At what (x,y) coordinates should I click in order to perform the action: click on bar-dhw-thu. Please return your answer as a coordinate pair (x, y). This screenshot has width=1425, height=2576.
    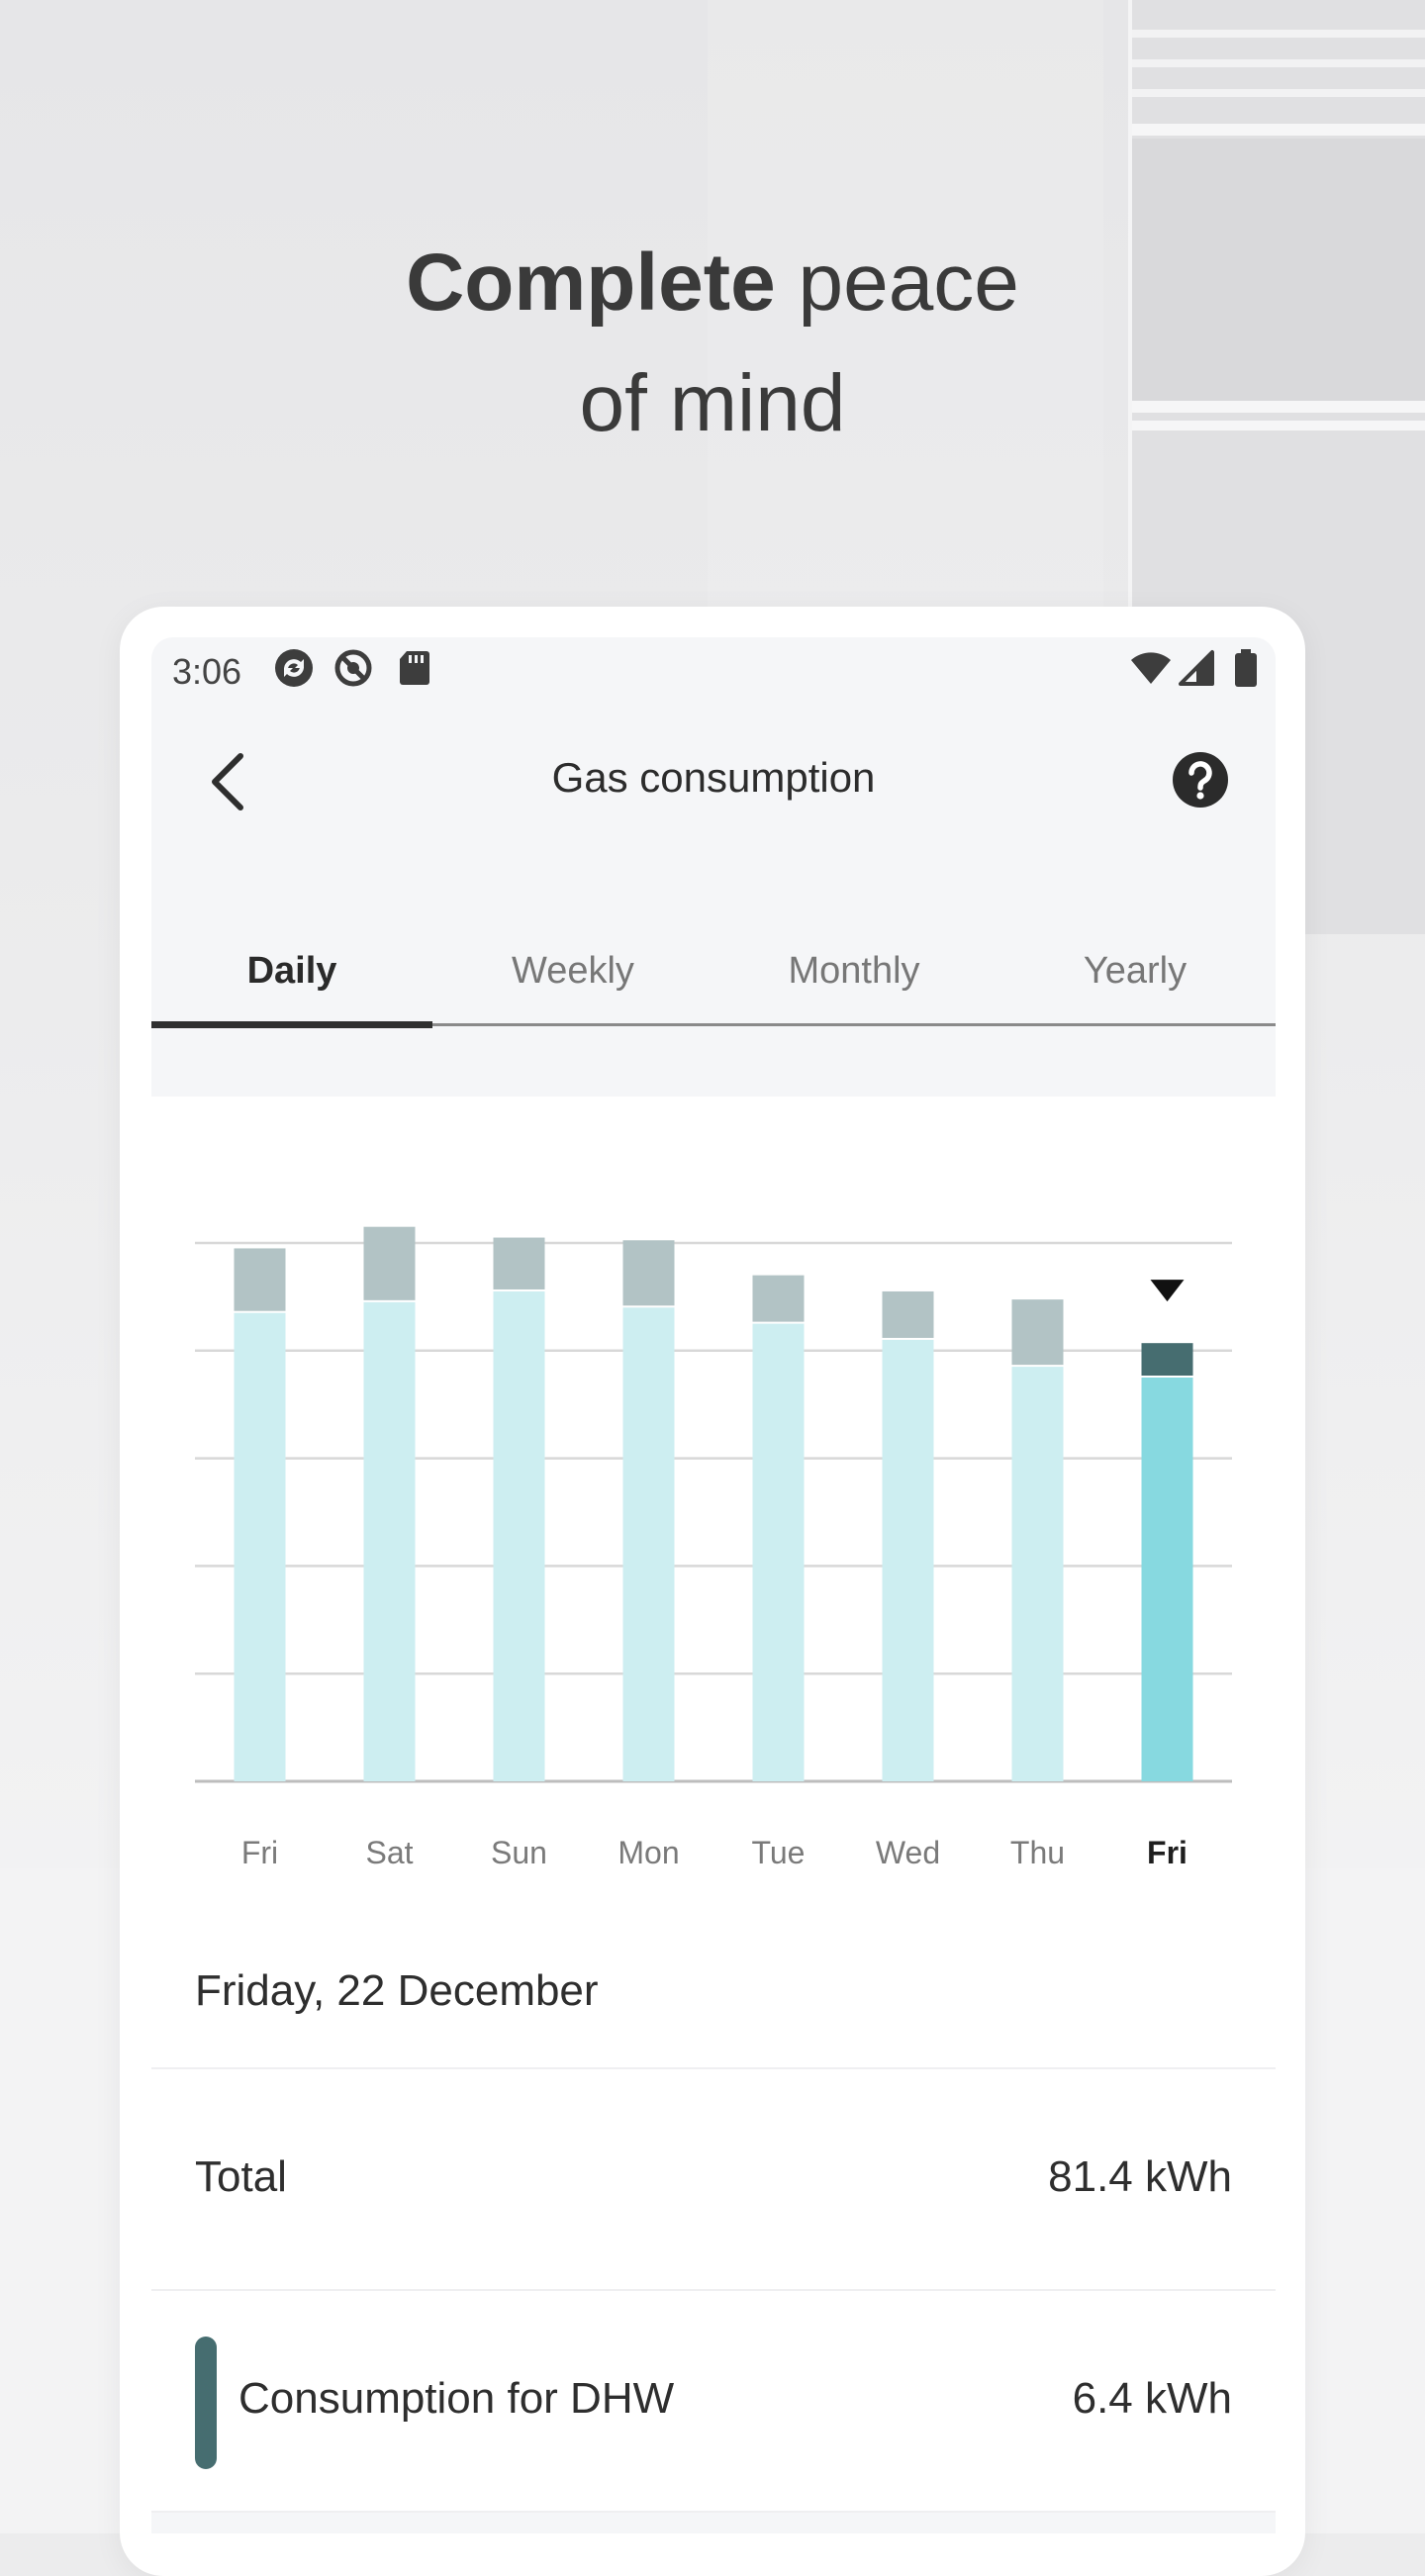
    Looking at the image, I should click on (1037, 1332).